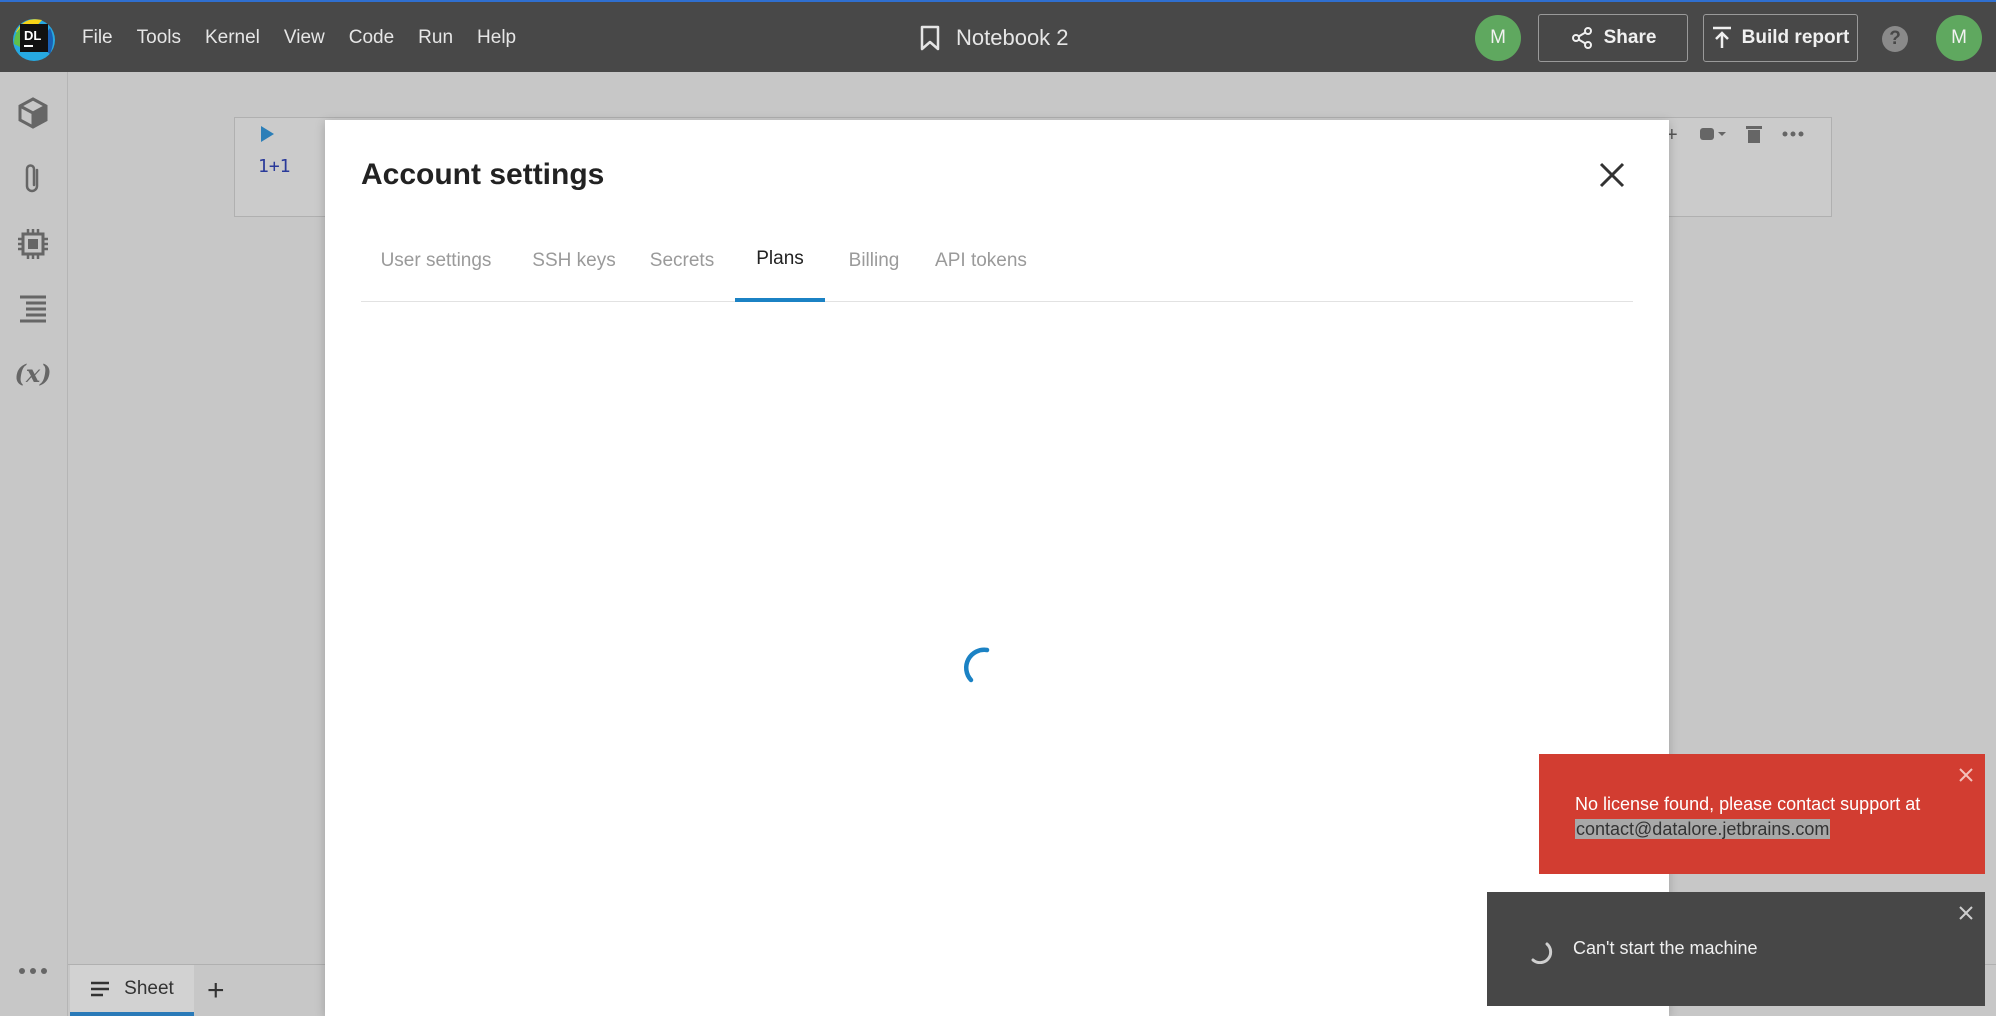 The height and width of the screenshot is (1016, 1996). Describe the element at coordinates (216, 991) in the screenshot. I see `add-sheet-button: +` at that location.